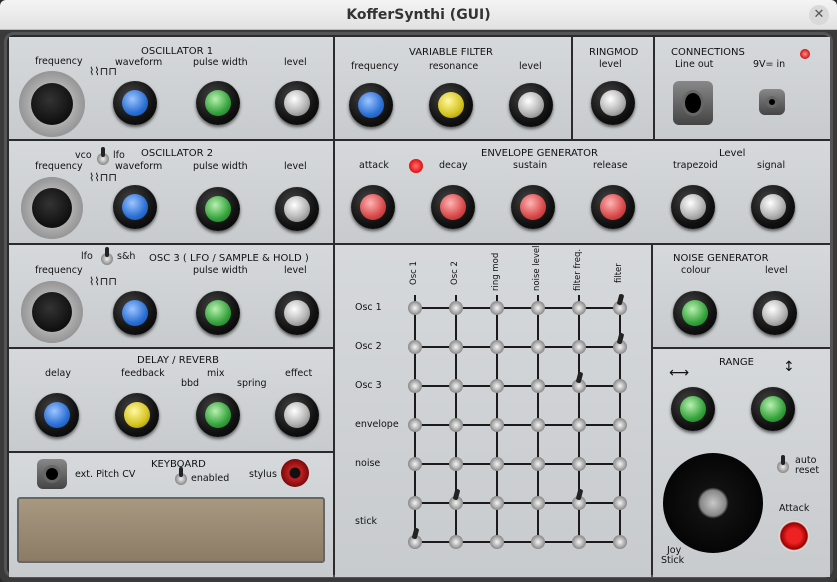  What do you see at coordinates (52, 474) in the screenshot?
I see `pitch-cv-jack` at bounding box center [52, 474].